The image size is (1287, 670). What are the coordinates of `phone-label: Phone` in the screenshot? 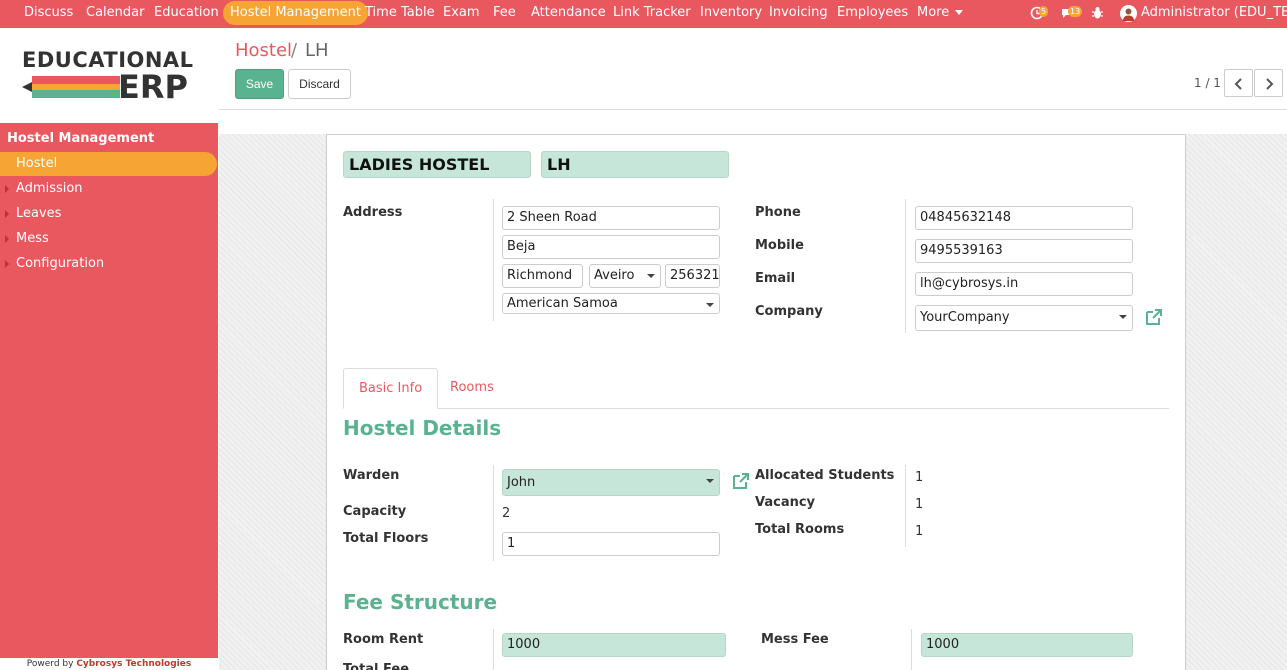 It's located at (778, 212).